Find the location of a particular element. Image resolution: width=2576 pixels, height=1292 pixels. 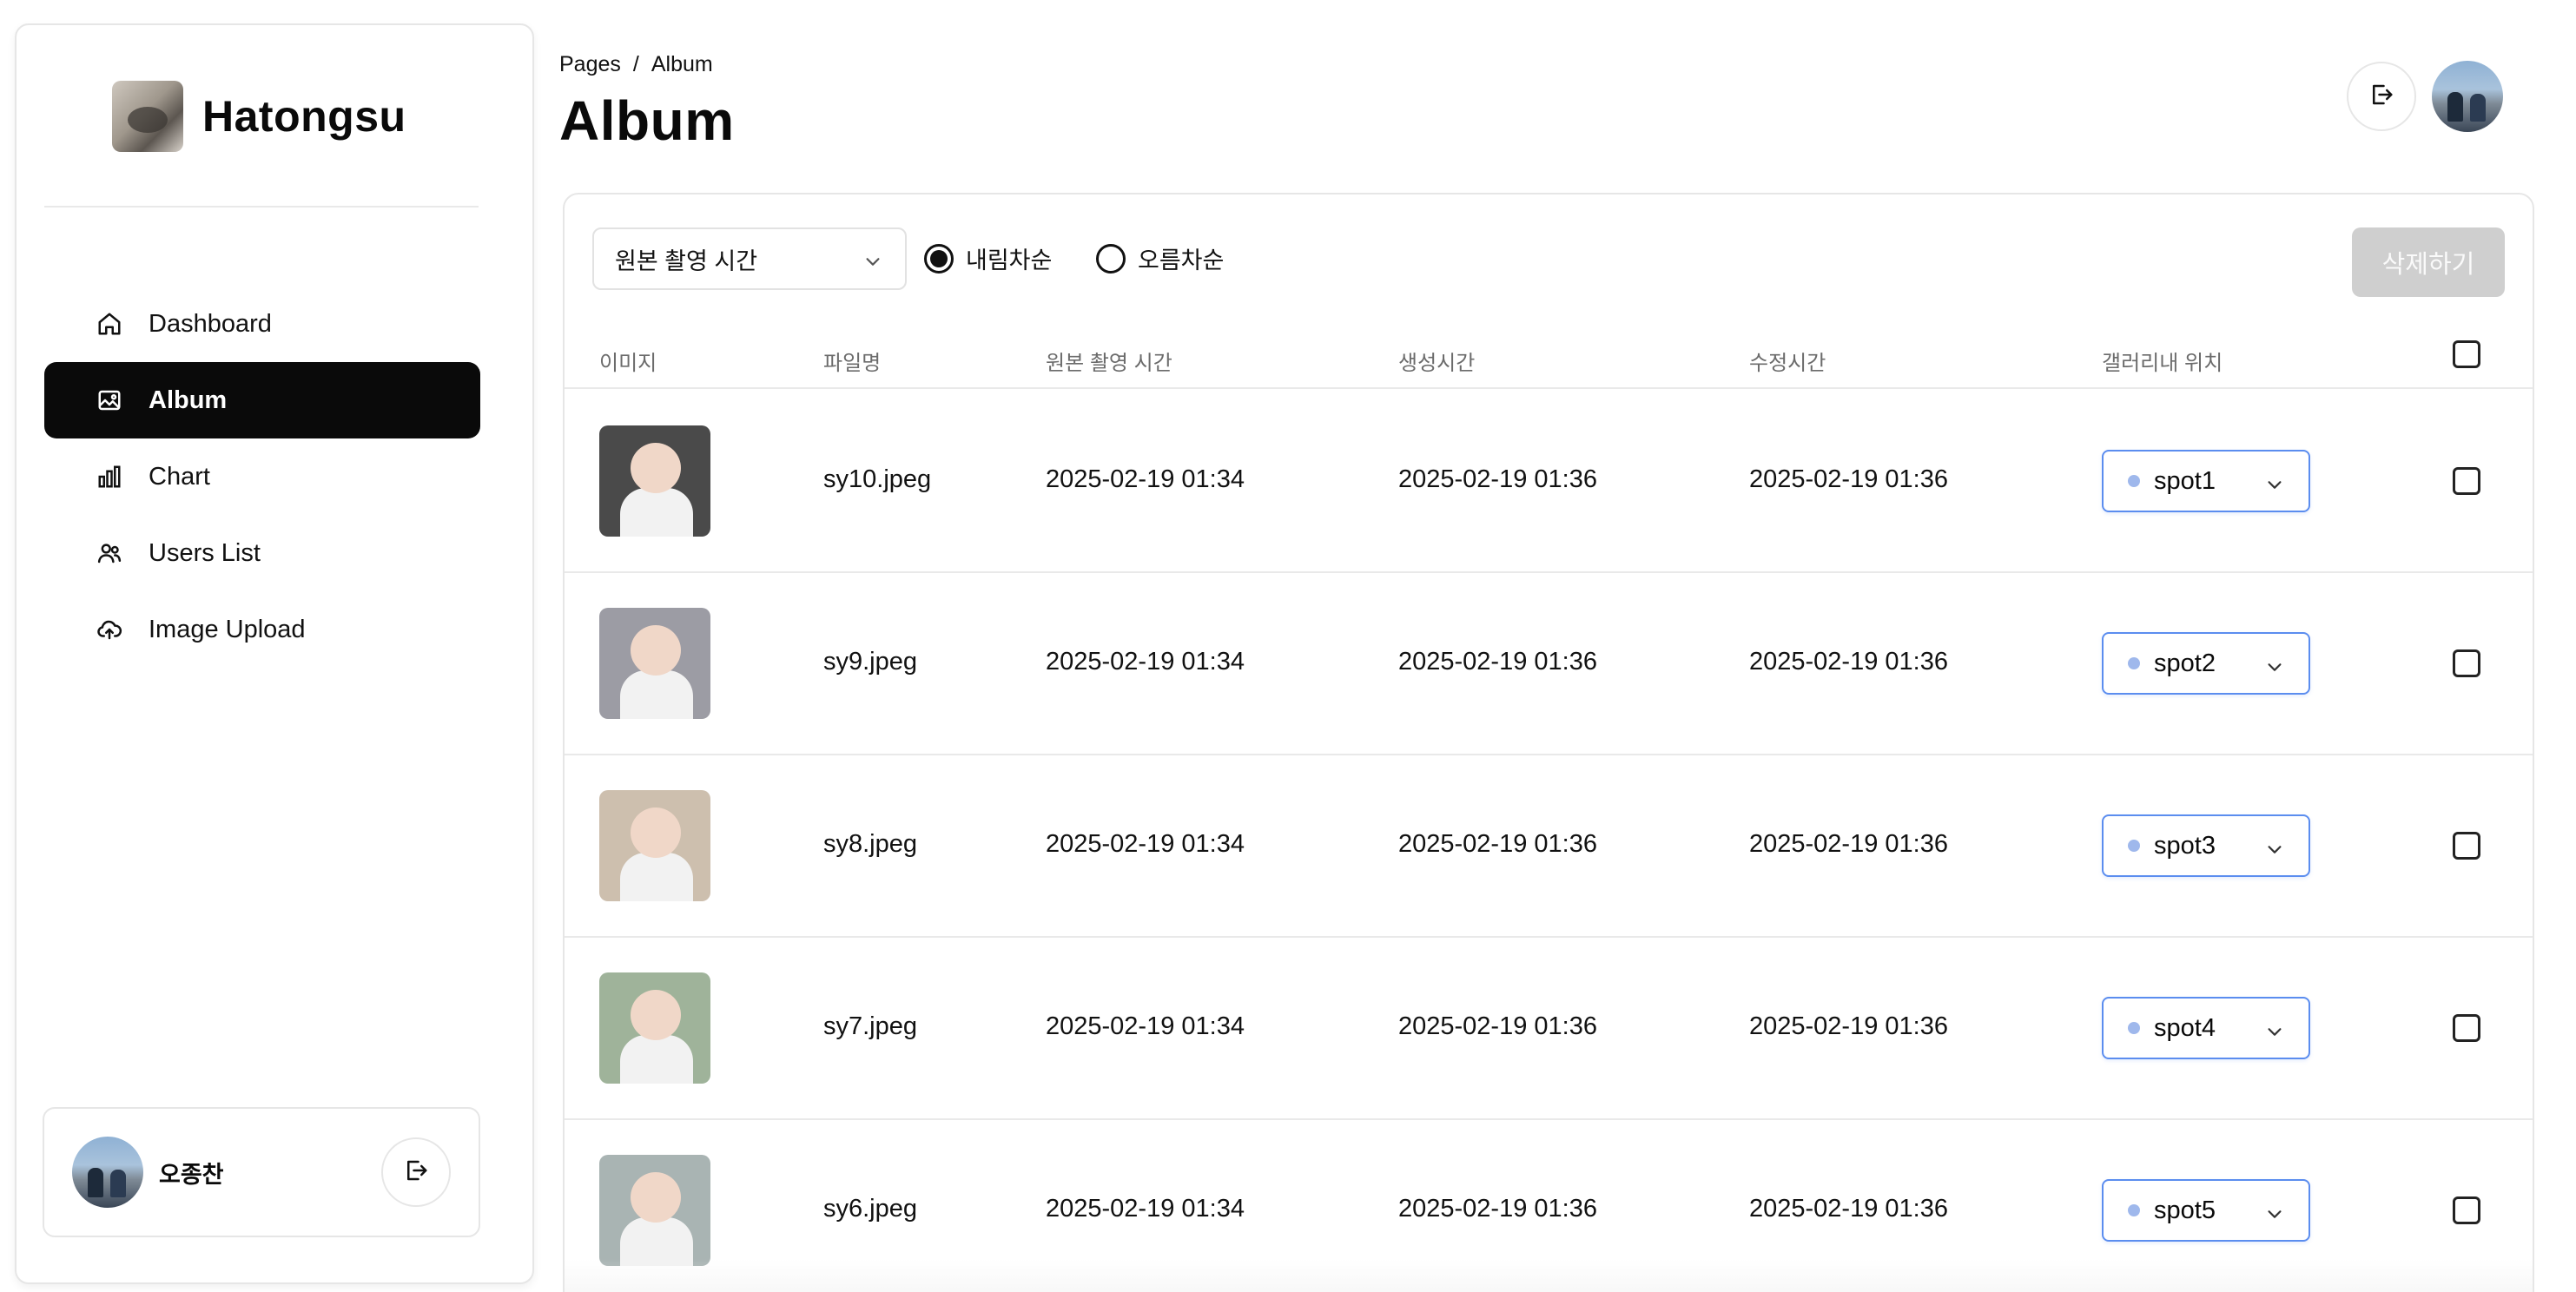

sort-desc-radio: 내림차순 is located at coordinates (988, 258).